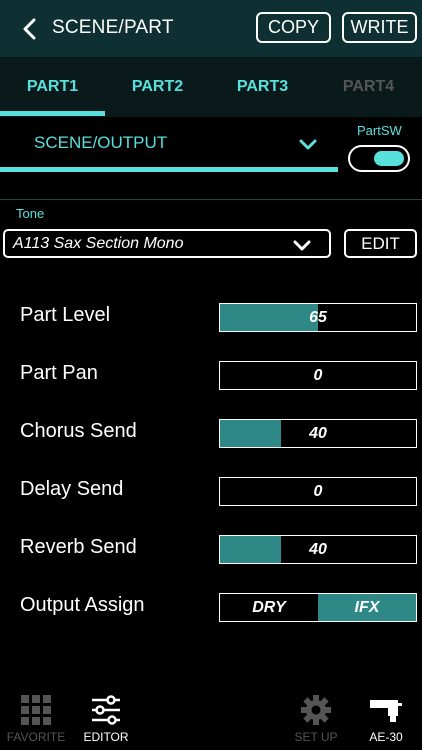 This screenshot has width=422, height=750. Describe the element at coordinates (211, 375) in the screenshot. I see `param-row-part-pan: Part Pan 0` at that location.